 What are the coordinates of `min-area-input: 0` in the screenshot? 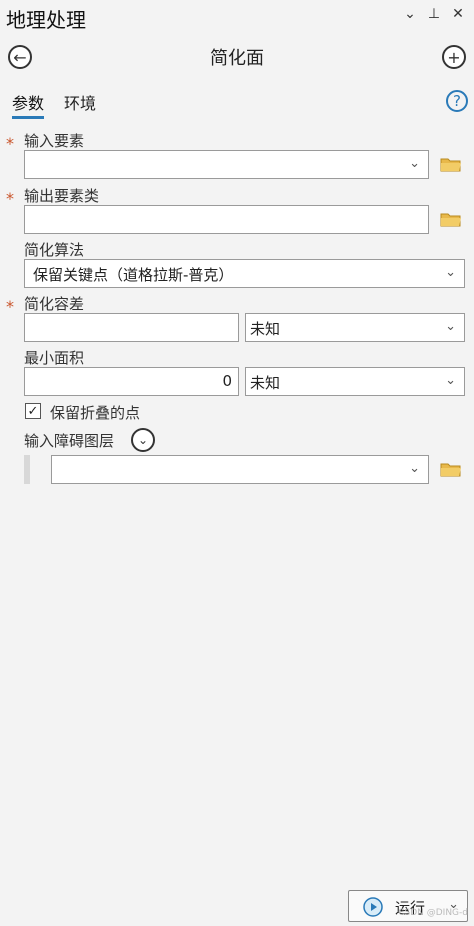 It's located at (131, 381).